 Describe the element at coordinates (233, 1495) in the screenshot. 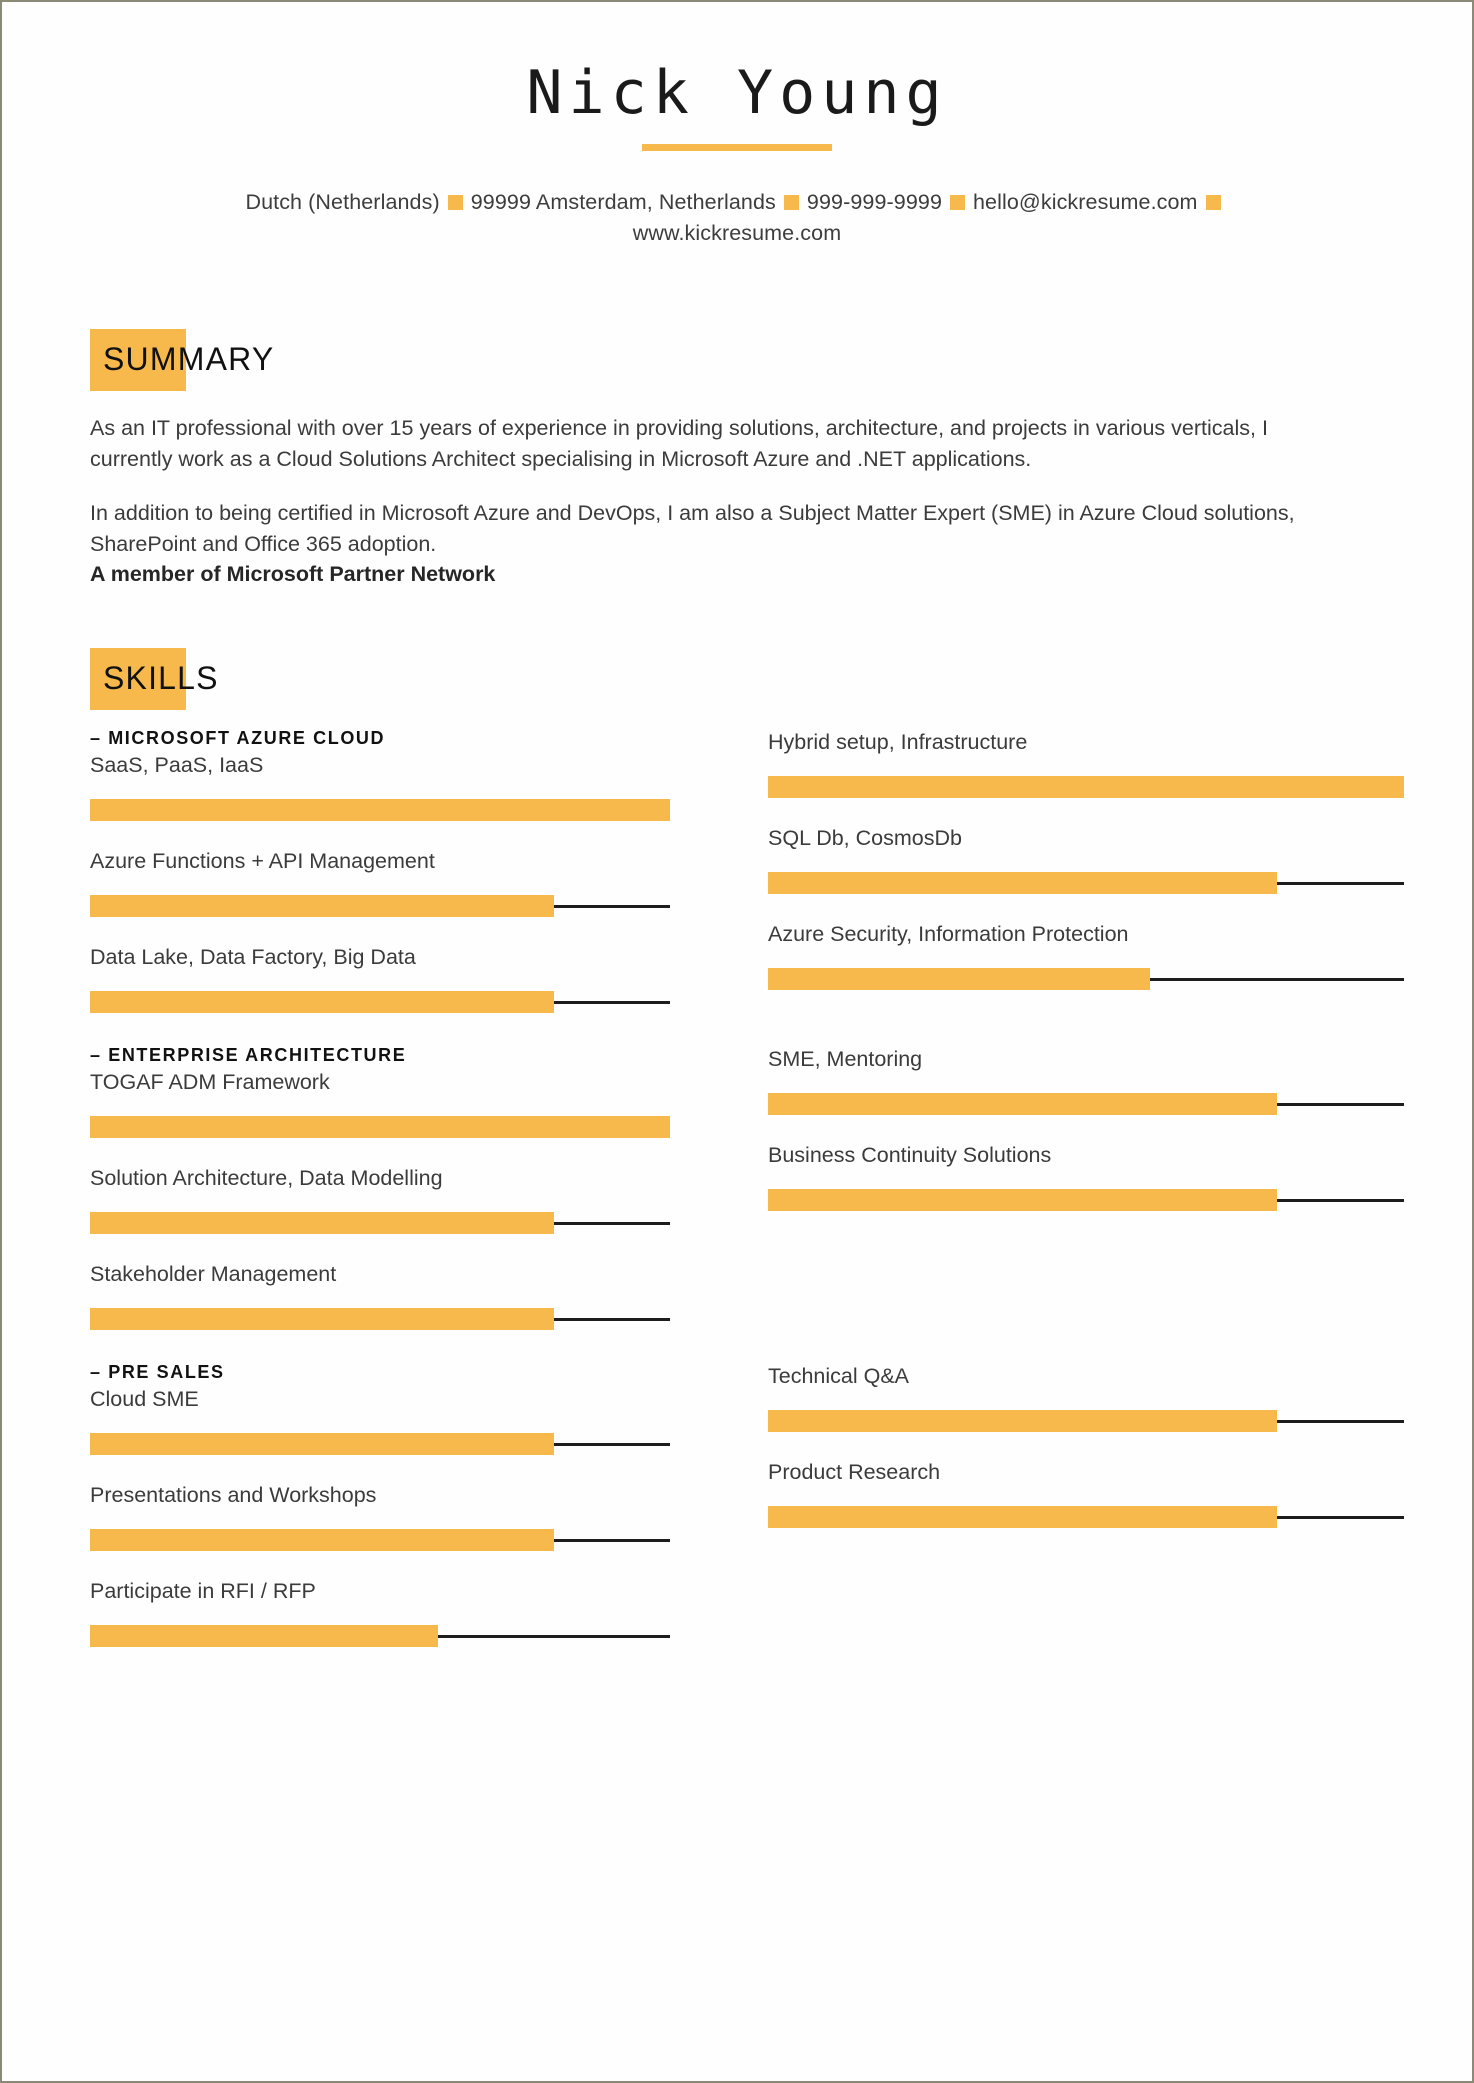

I see `skill-label: Presentations and Workshops` at that location.